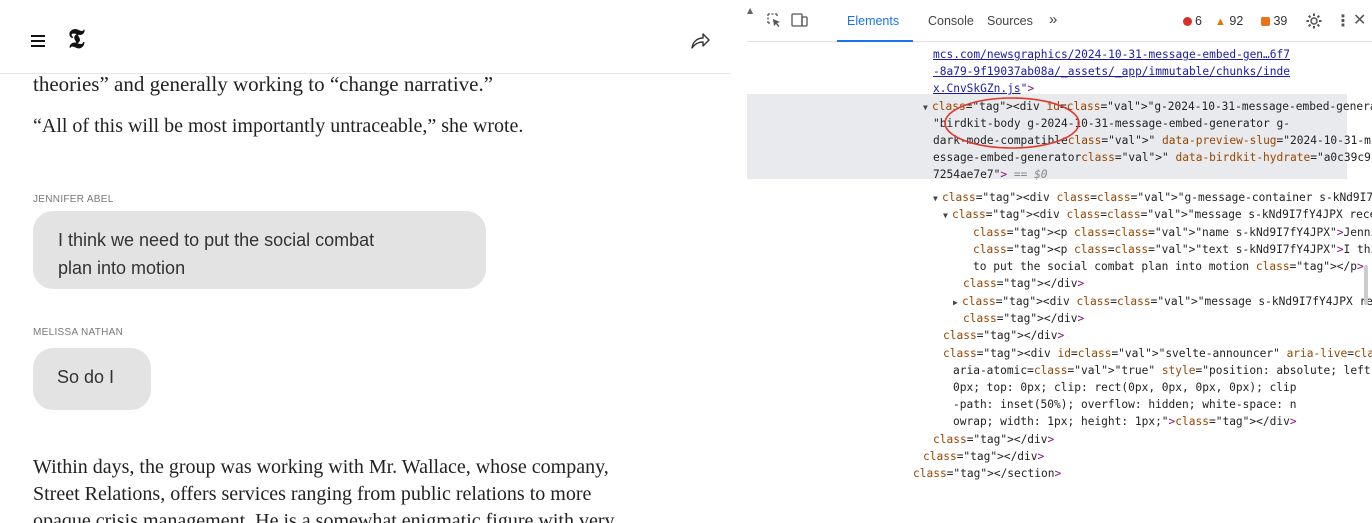 The width and height of the screenshot is (1372, 523). What do you see at coordinates (86, 377) in the screenshot?
I see `message-text: So do I` at bounding box center [86, 377].